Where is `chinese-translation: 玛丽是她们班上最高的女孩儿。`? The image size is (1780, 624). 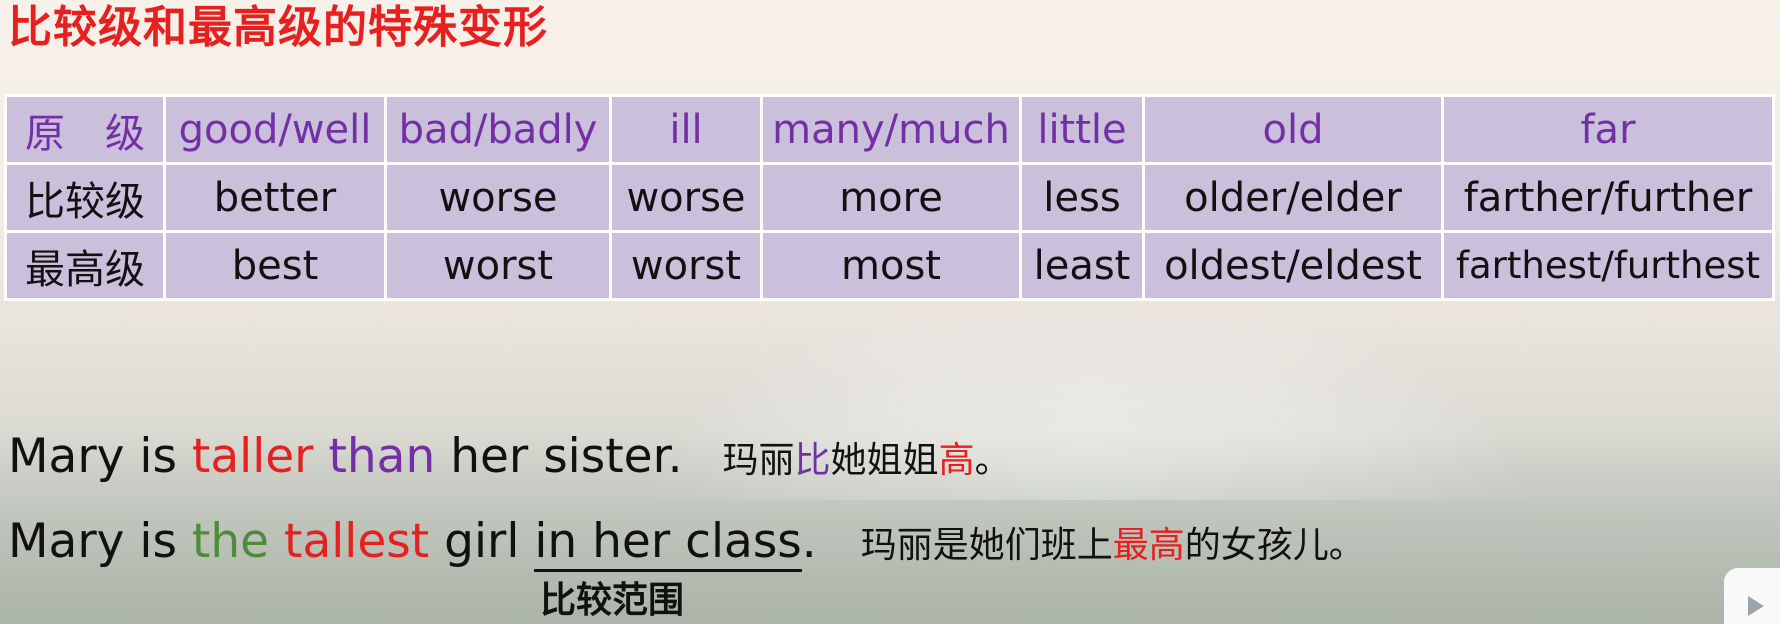
chinese-translation: 玛丽是她们班上最高的女孩儿。 is located at coordinates (1113, 545).